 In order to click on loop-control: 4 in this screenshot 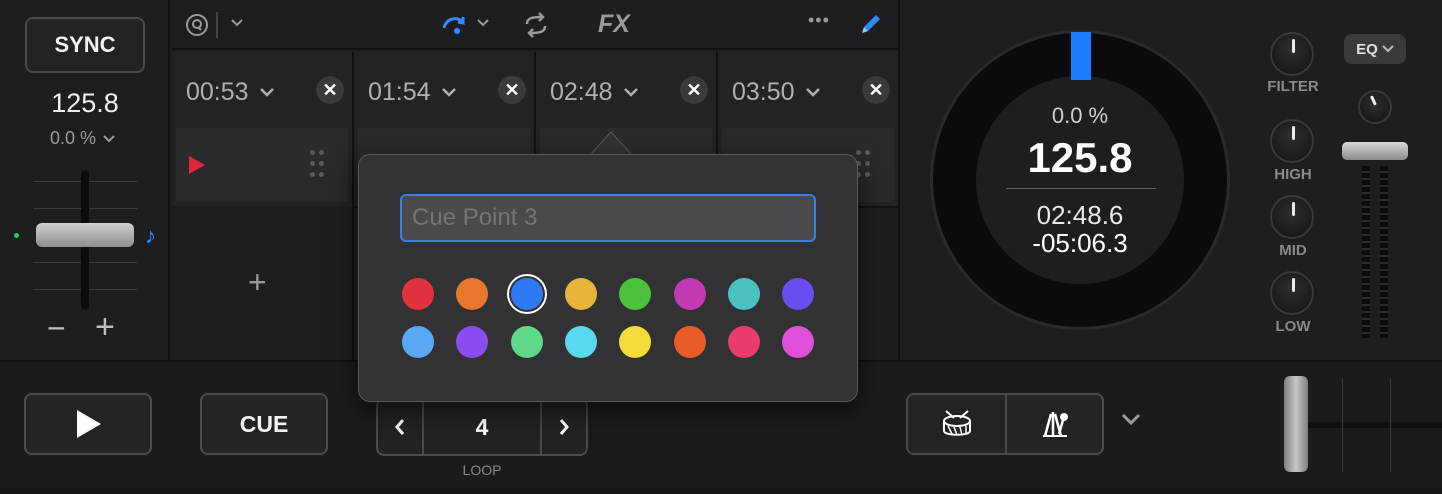, I will do `click(482, 427)`.